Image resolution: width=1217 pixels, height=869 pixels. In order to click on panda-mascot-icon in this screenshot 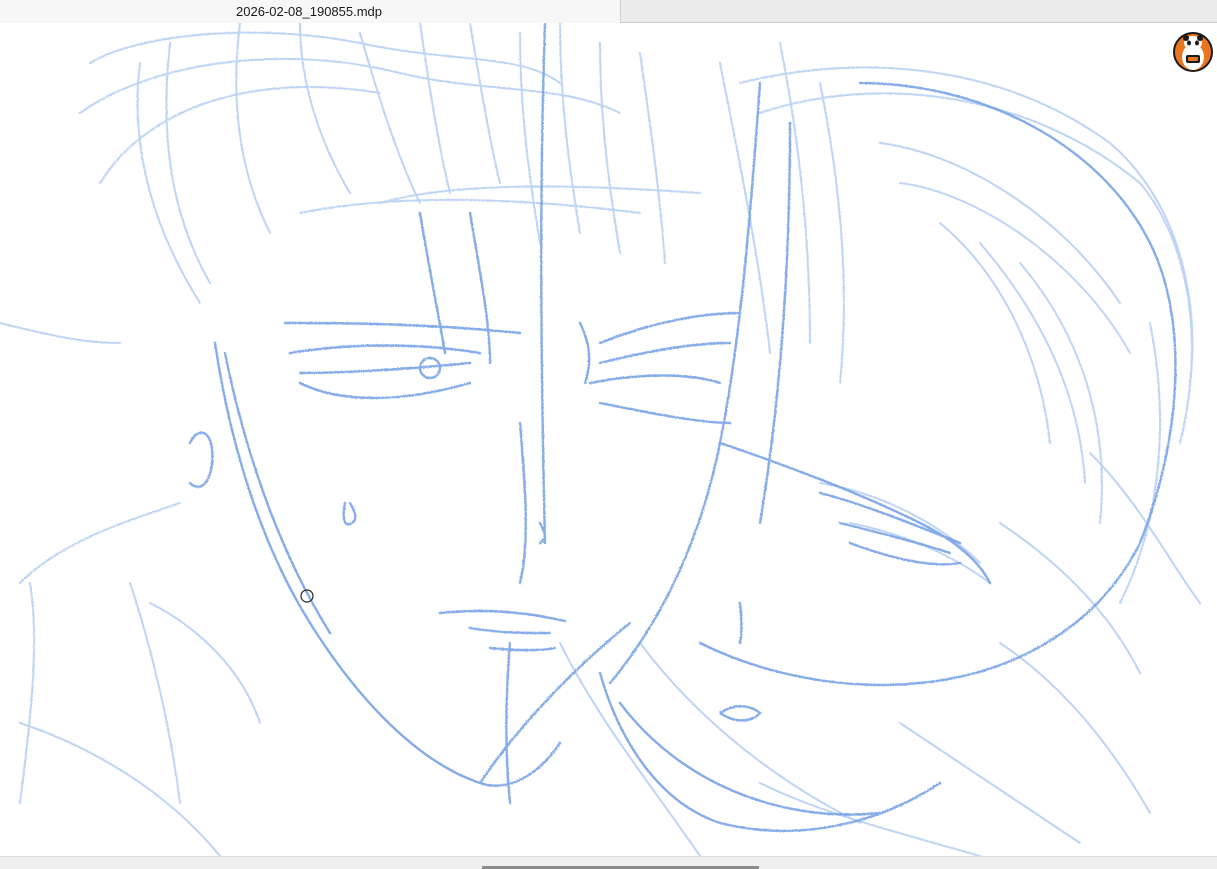, I will do `click(1193, 52)`.